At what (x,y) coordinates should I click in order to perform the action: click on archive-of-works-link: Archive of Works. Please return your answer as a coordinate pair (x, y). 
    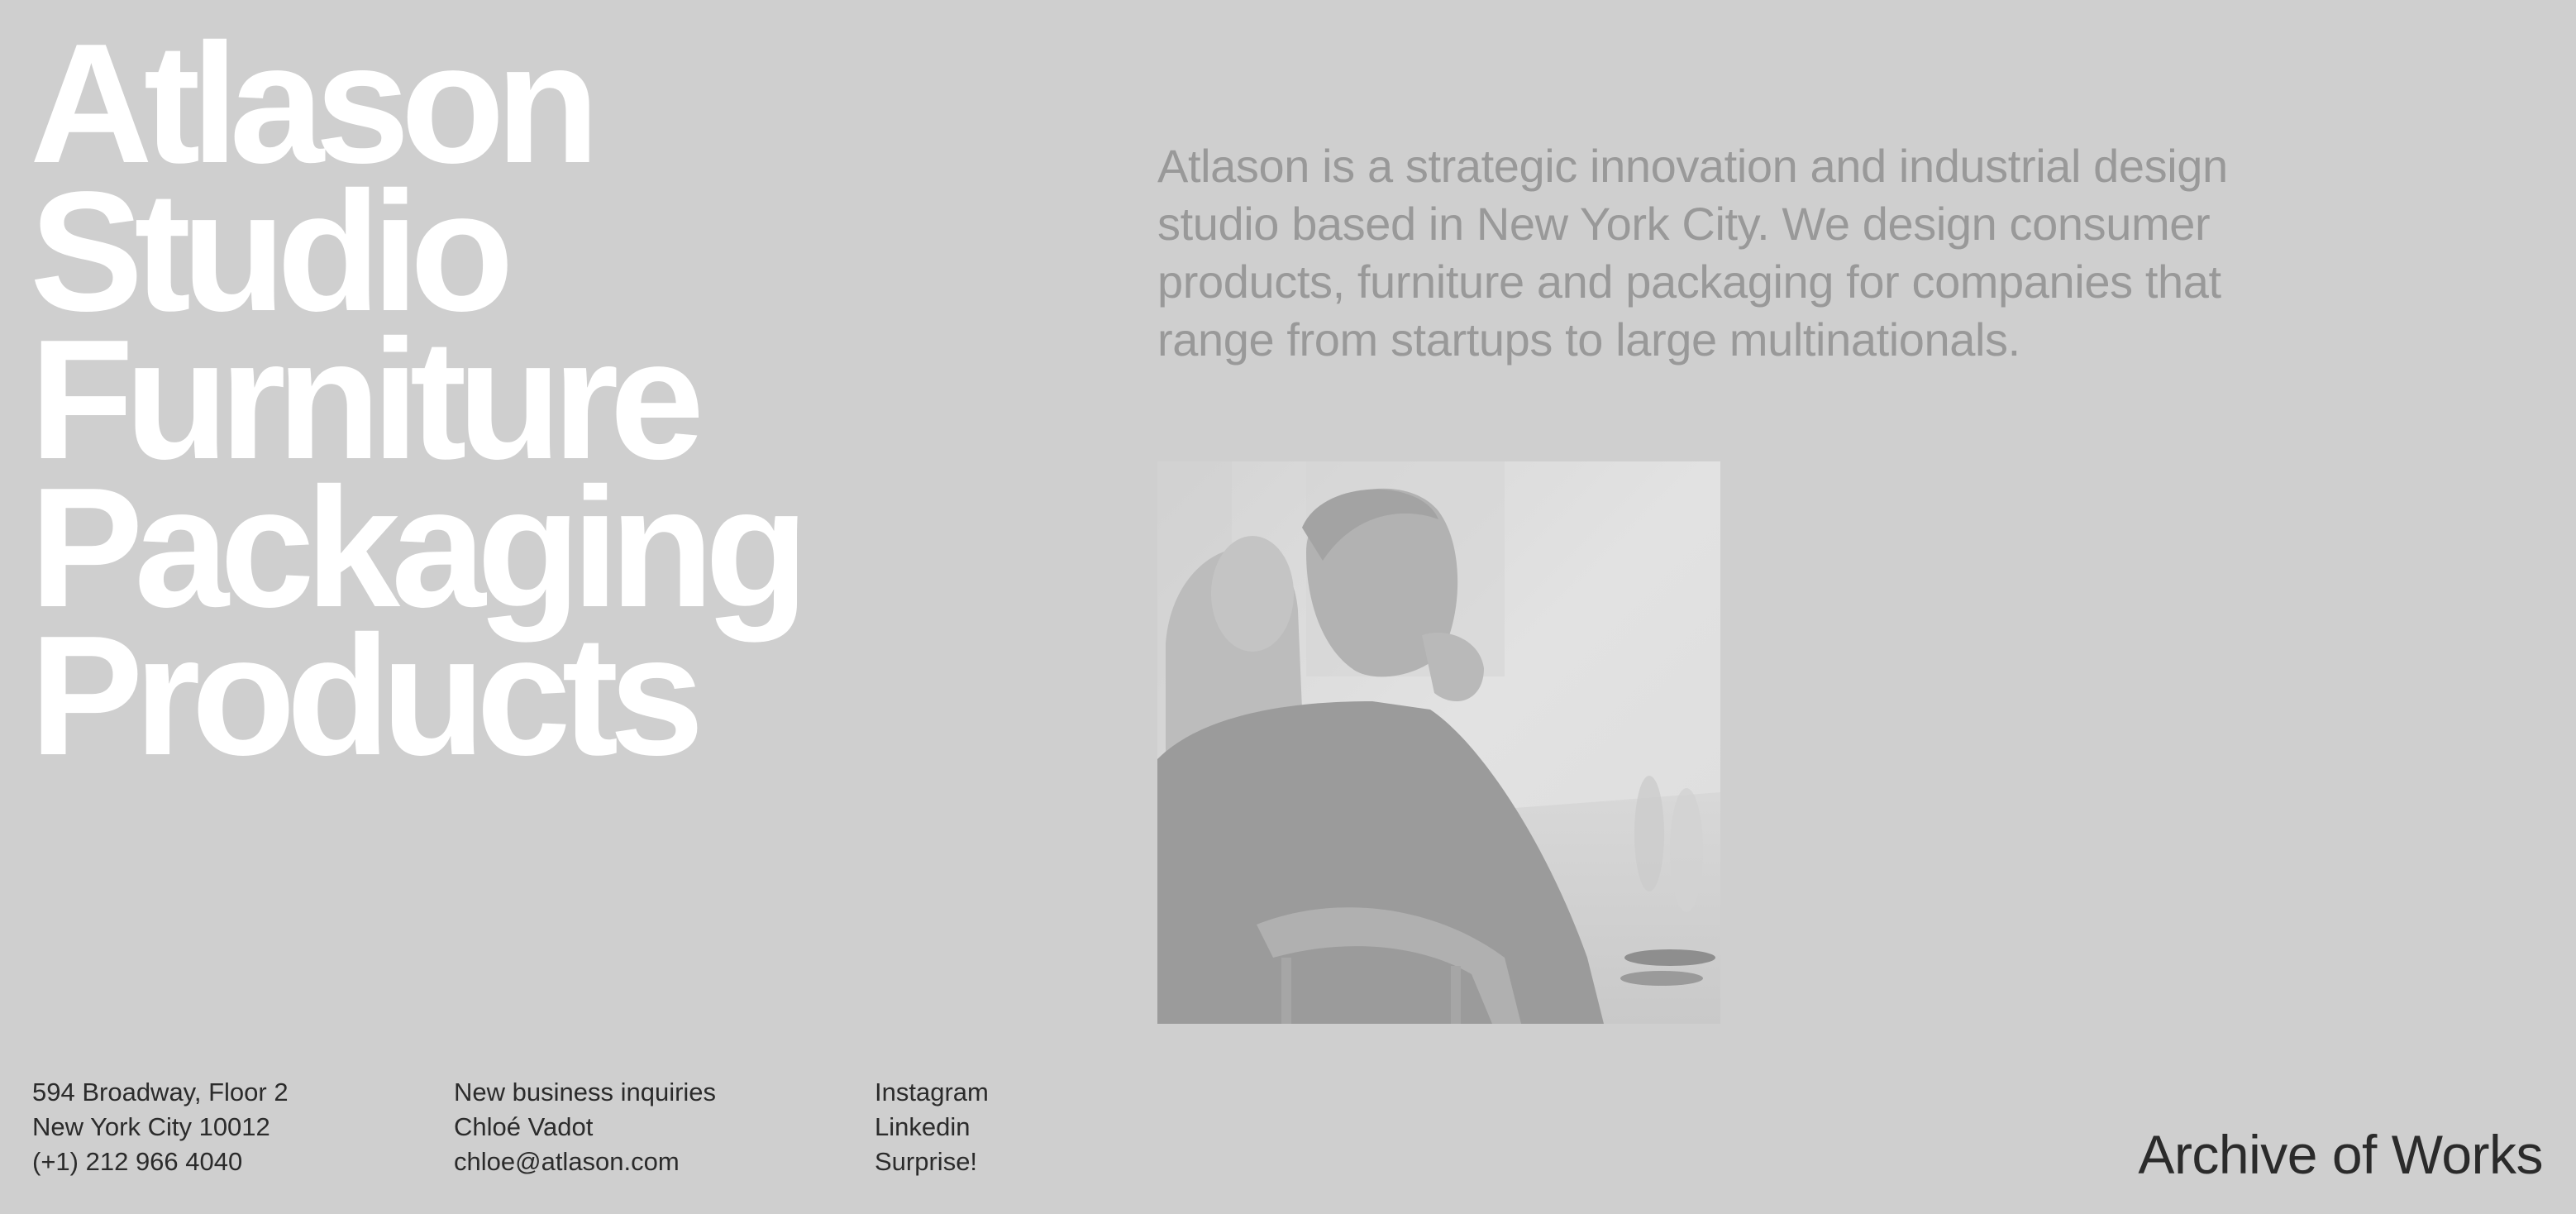
    Looking at the image, I should click on (2340, 1154).